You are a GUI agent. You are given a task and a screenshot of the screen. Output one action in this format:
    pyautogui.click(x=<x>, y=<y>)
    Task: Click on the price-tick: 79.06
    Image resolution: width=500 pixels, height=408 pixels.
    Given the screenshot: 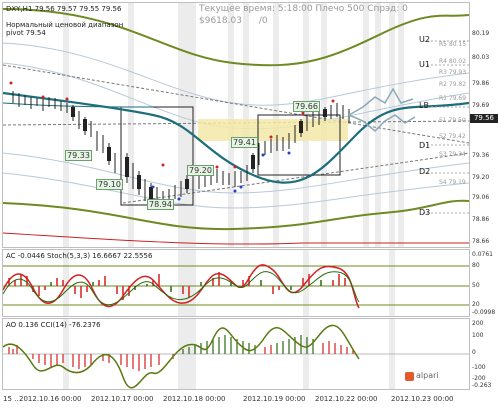 What is the action you would take?
    pyautogui.click(x=481, y=197)
    